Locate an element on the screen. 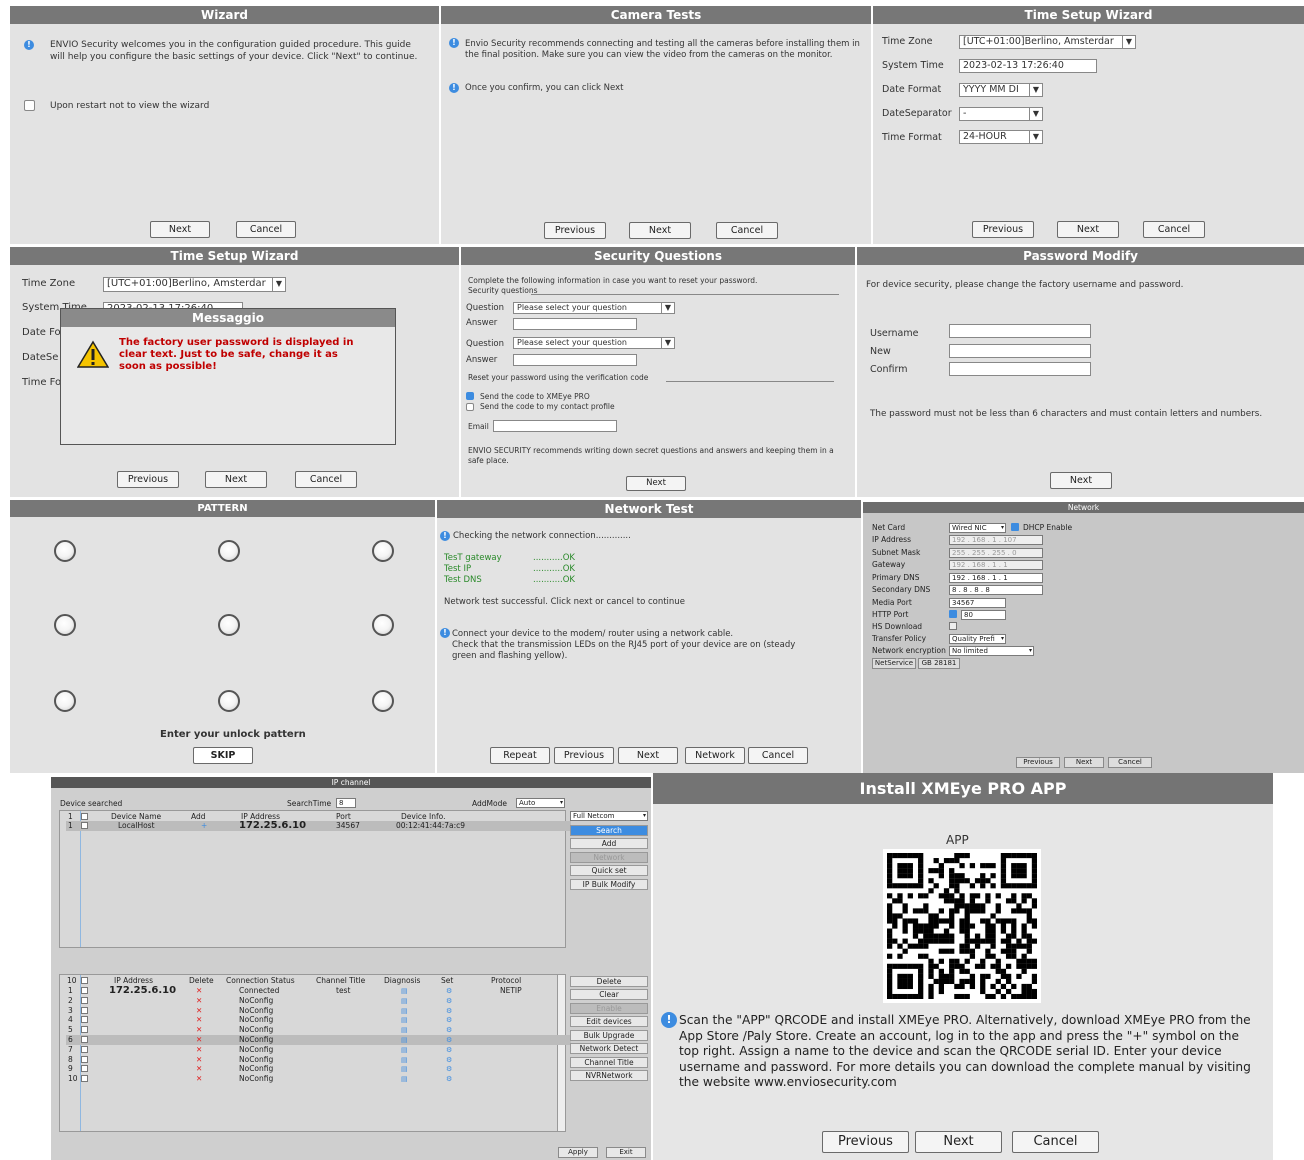 The width and height of the screenshot is (1304, 1160). network-detect-button: Network Detect is located at coordinates (609, 1048).